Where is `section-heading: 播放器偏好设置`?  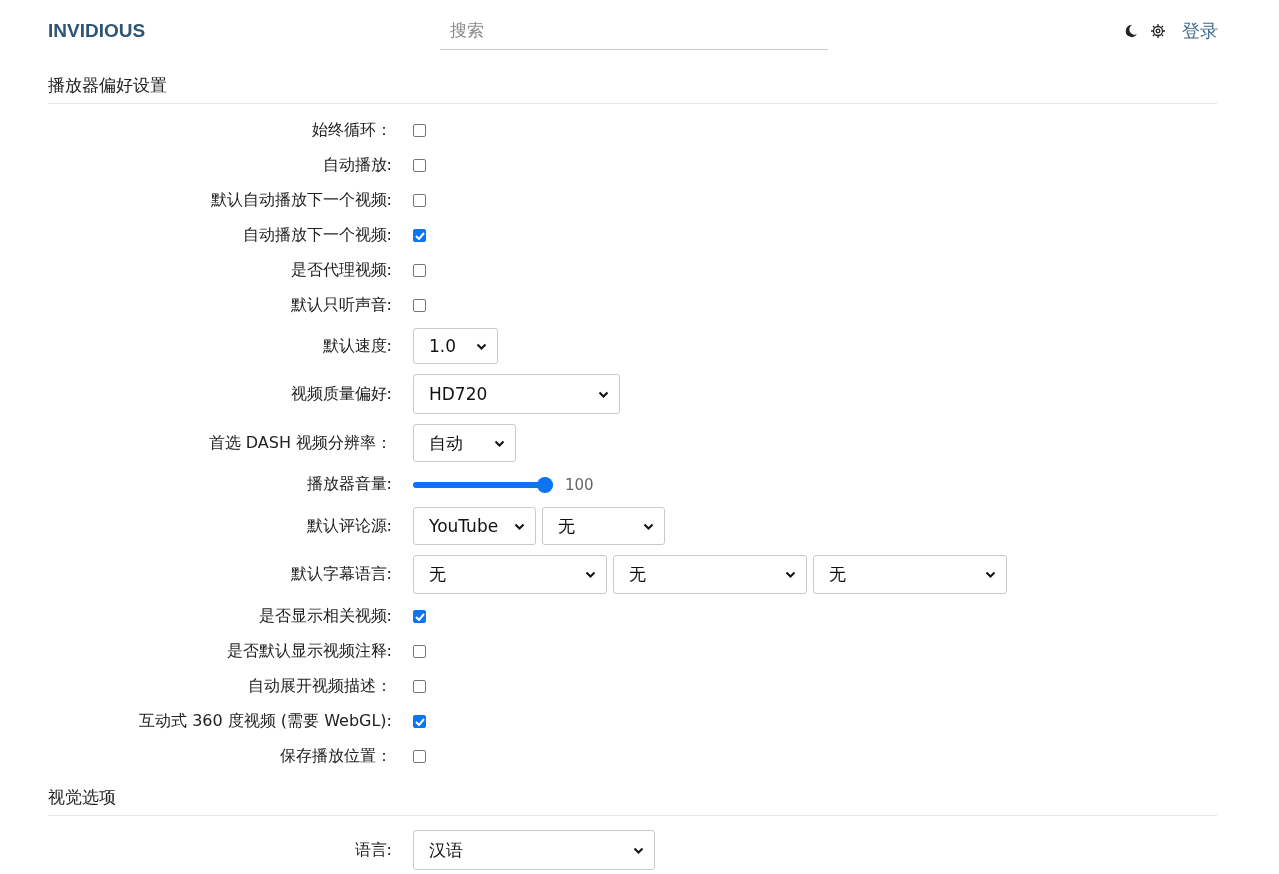
section-heading: 播放器偏好设置 is located at coordinates (632, 83).